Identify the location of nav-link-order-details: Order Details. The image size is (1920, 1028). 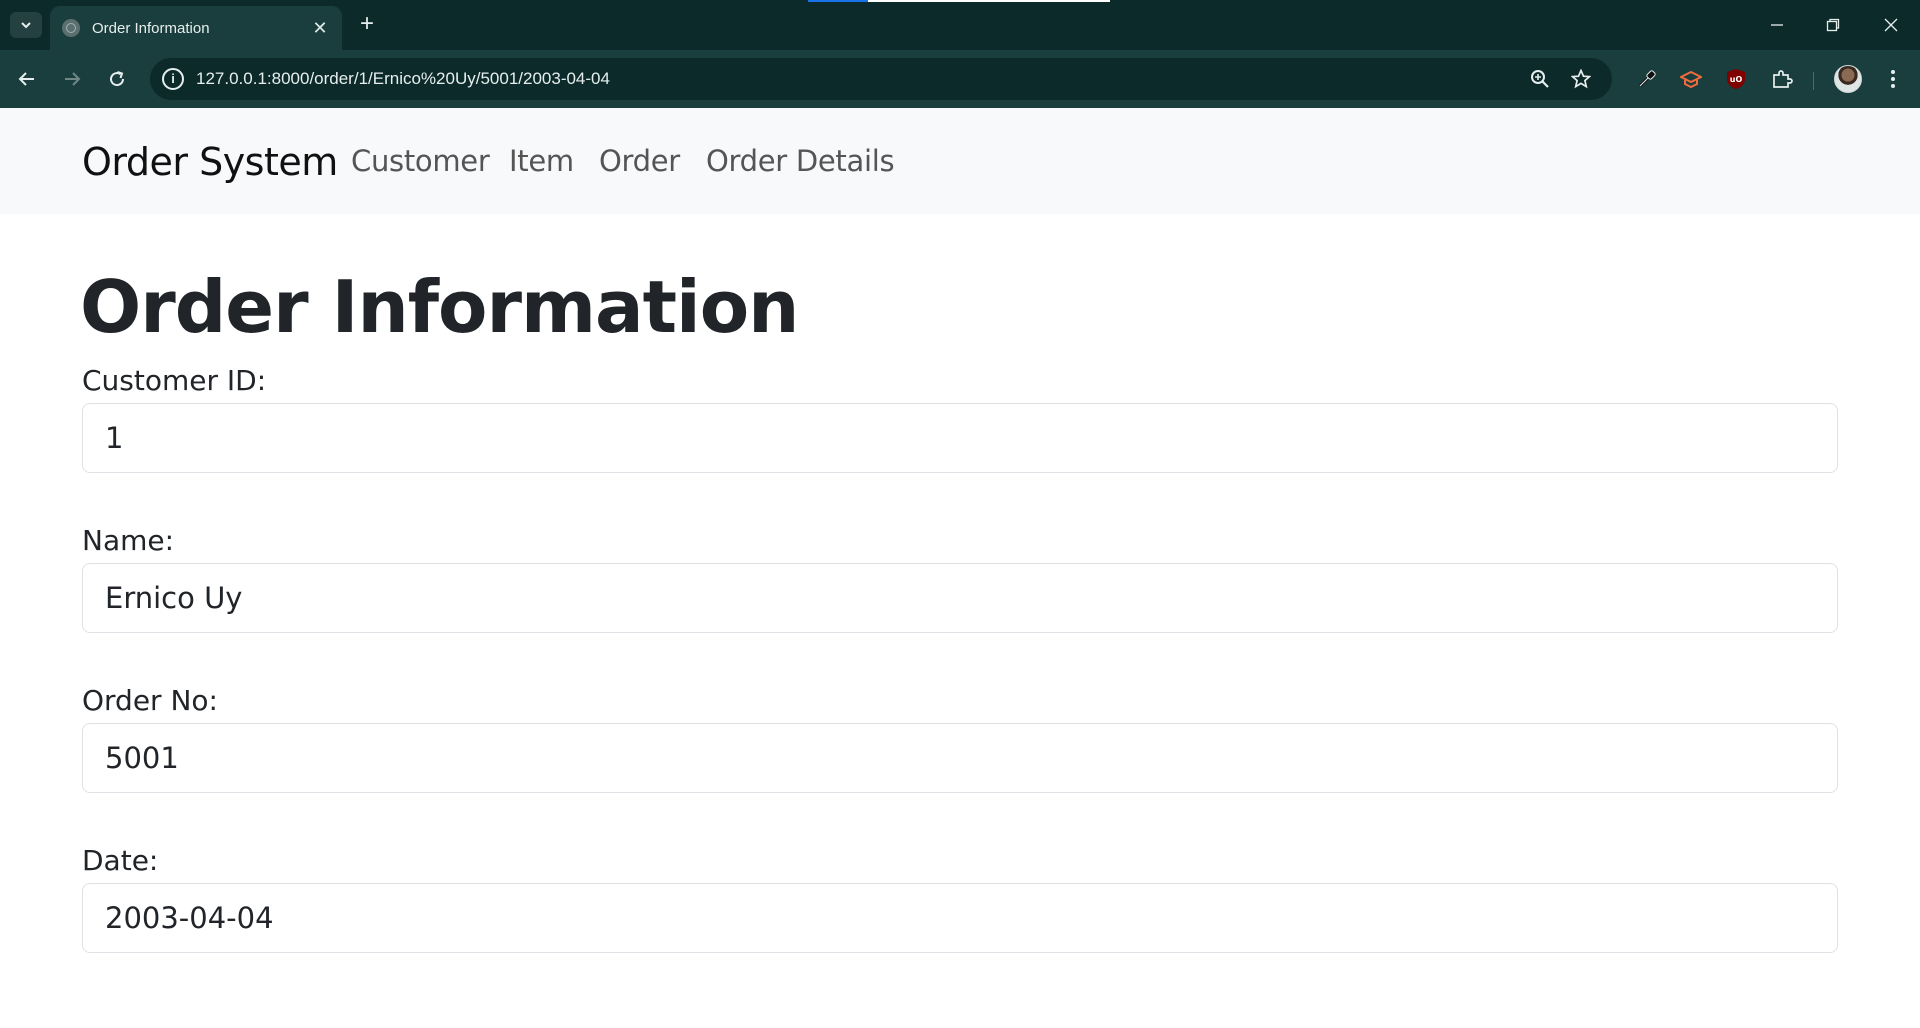
(800, 161).